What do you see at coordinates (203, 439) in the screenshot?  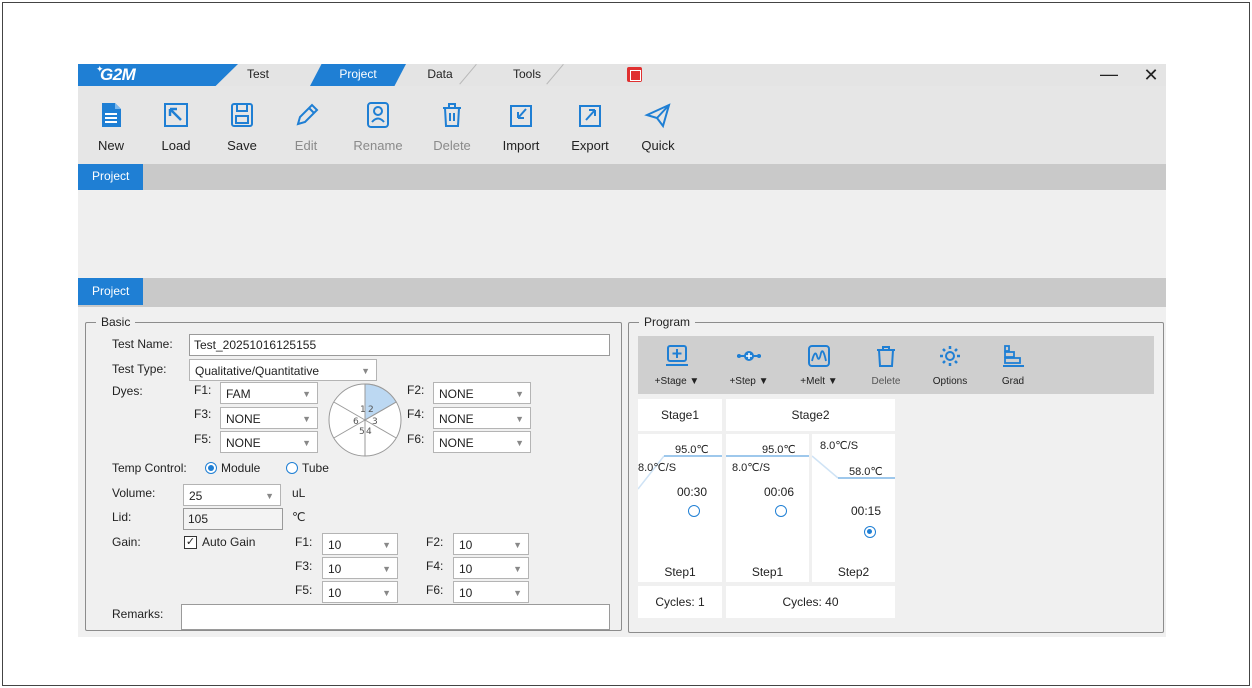 I see `dye-f5-label: F5:` at bounding box center [203, 439].